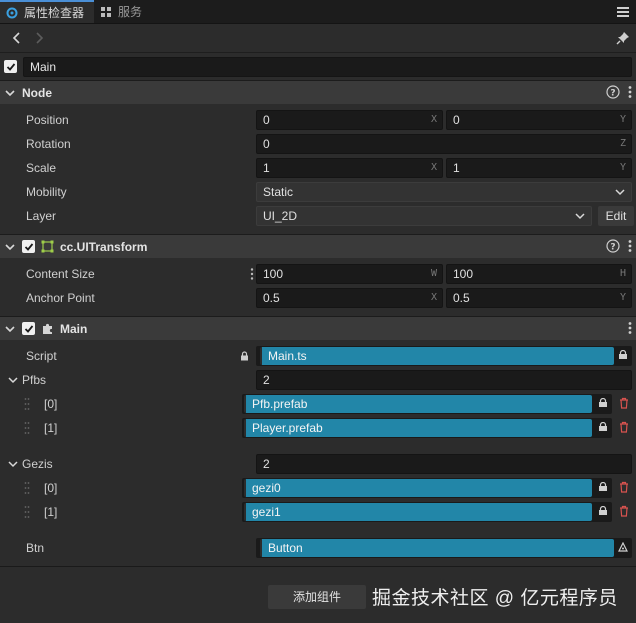 The image size is (636, 623). What do you see at coordinates (418, 512) in the screenshot?
I see `node-ref-value: gezi1` at bounding box center [418, 512].